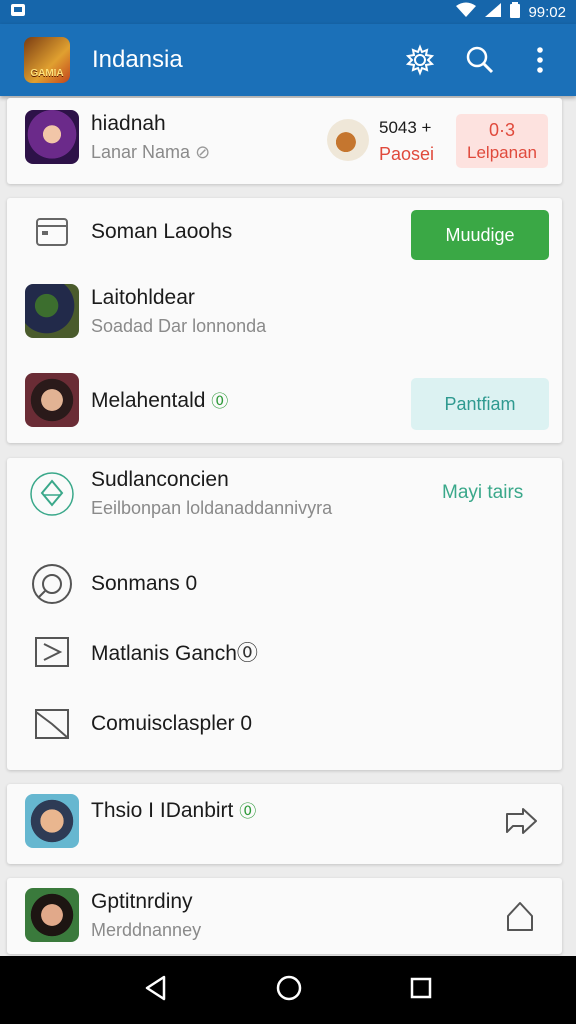 The height and width of the screenshot is (1024, 576). I want to click on app-bar: GAMIA Indansia, so click(288, 60).